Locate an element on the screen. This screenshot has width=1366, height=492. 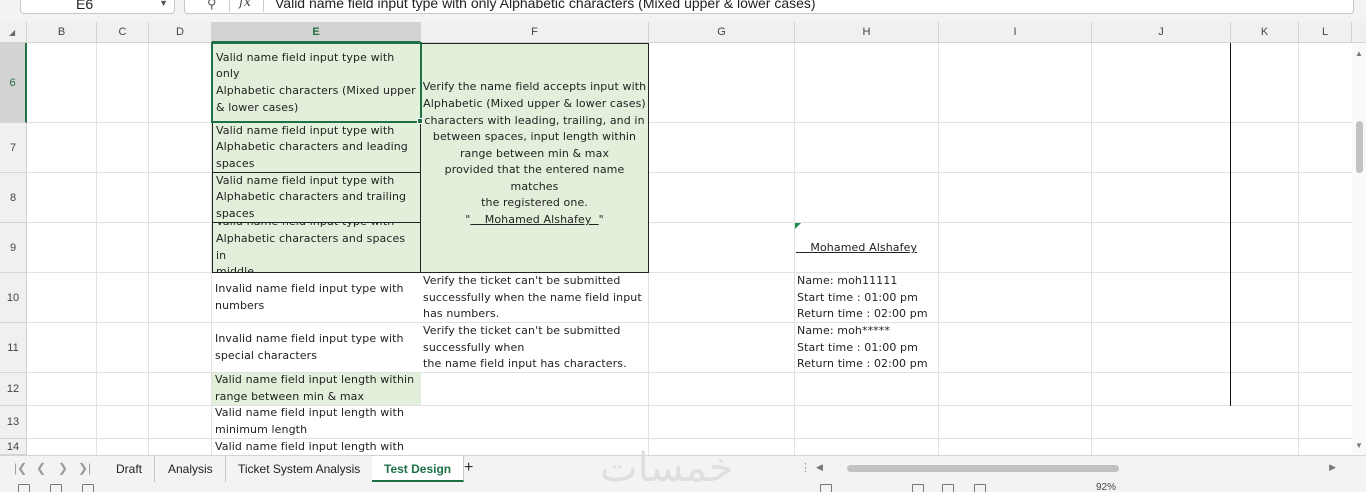
column-header-c: C is located at coordinates (123, 32).